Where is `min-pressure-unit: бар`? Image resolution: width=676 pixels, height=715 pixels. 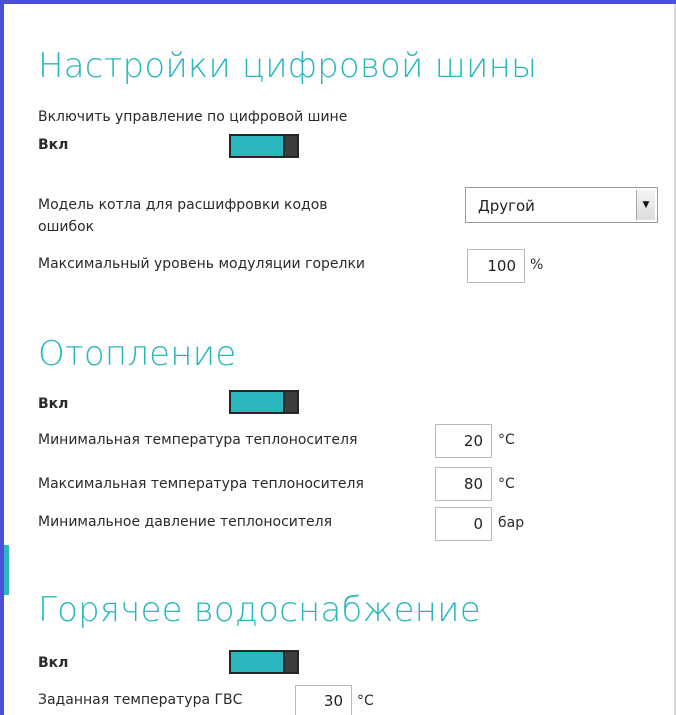
min-pressure-unit: бар is located at coordinates (511, 523).